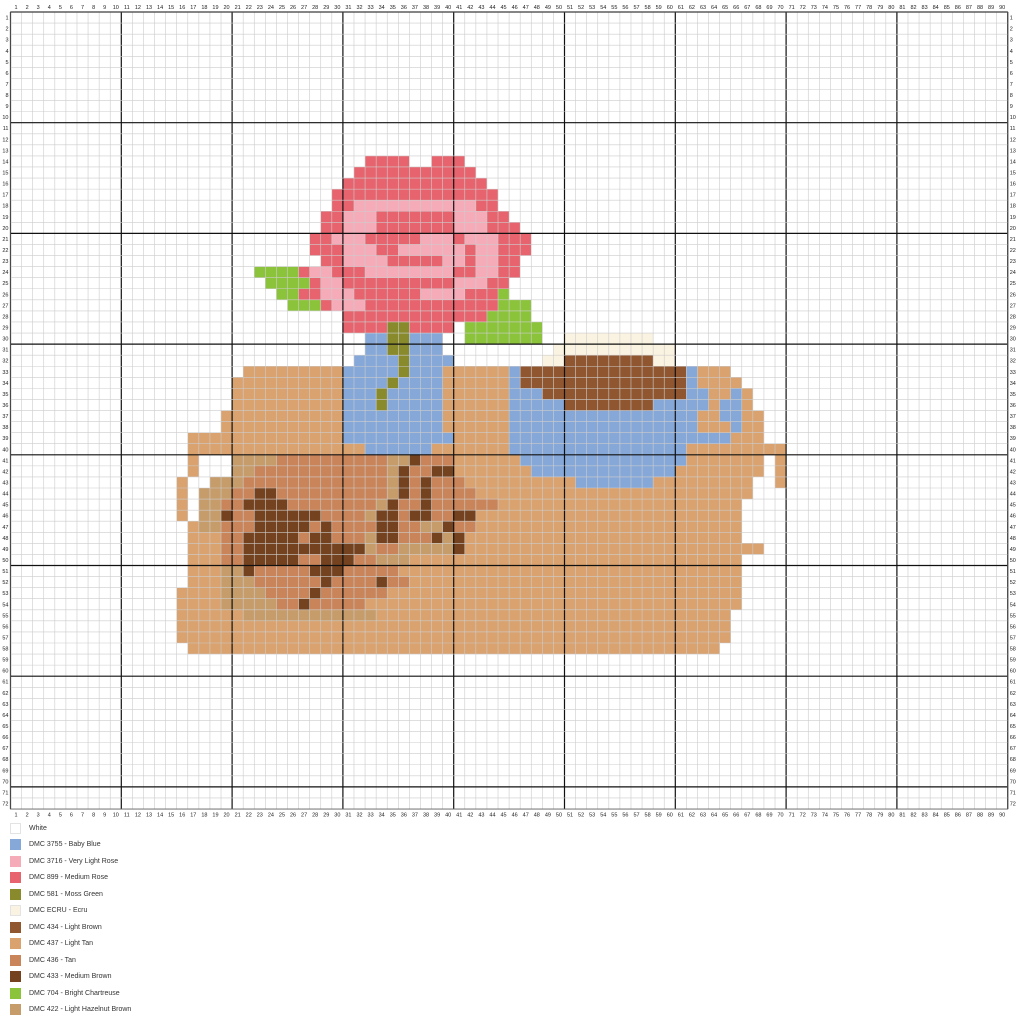  What do you see at coordinates (204, 8) in the screenshot?
I see `column-number-label: 18` at bounding box center [204, 8].